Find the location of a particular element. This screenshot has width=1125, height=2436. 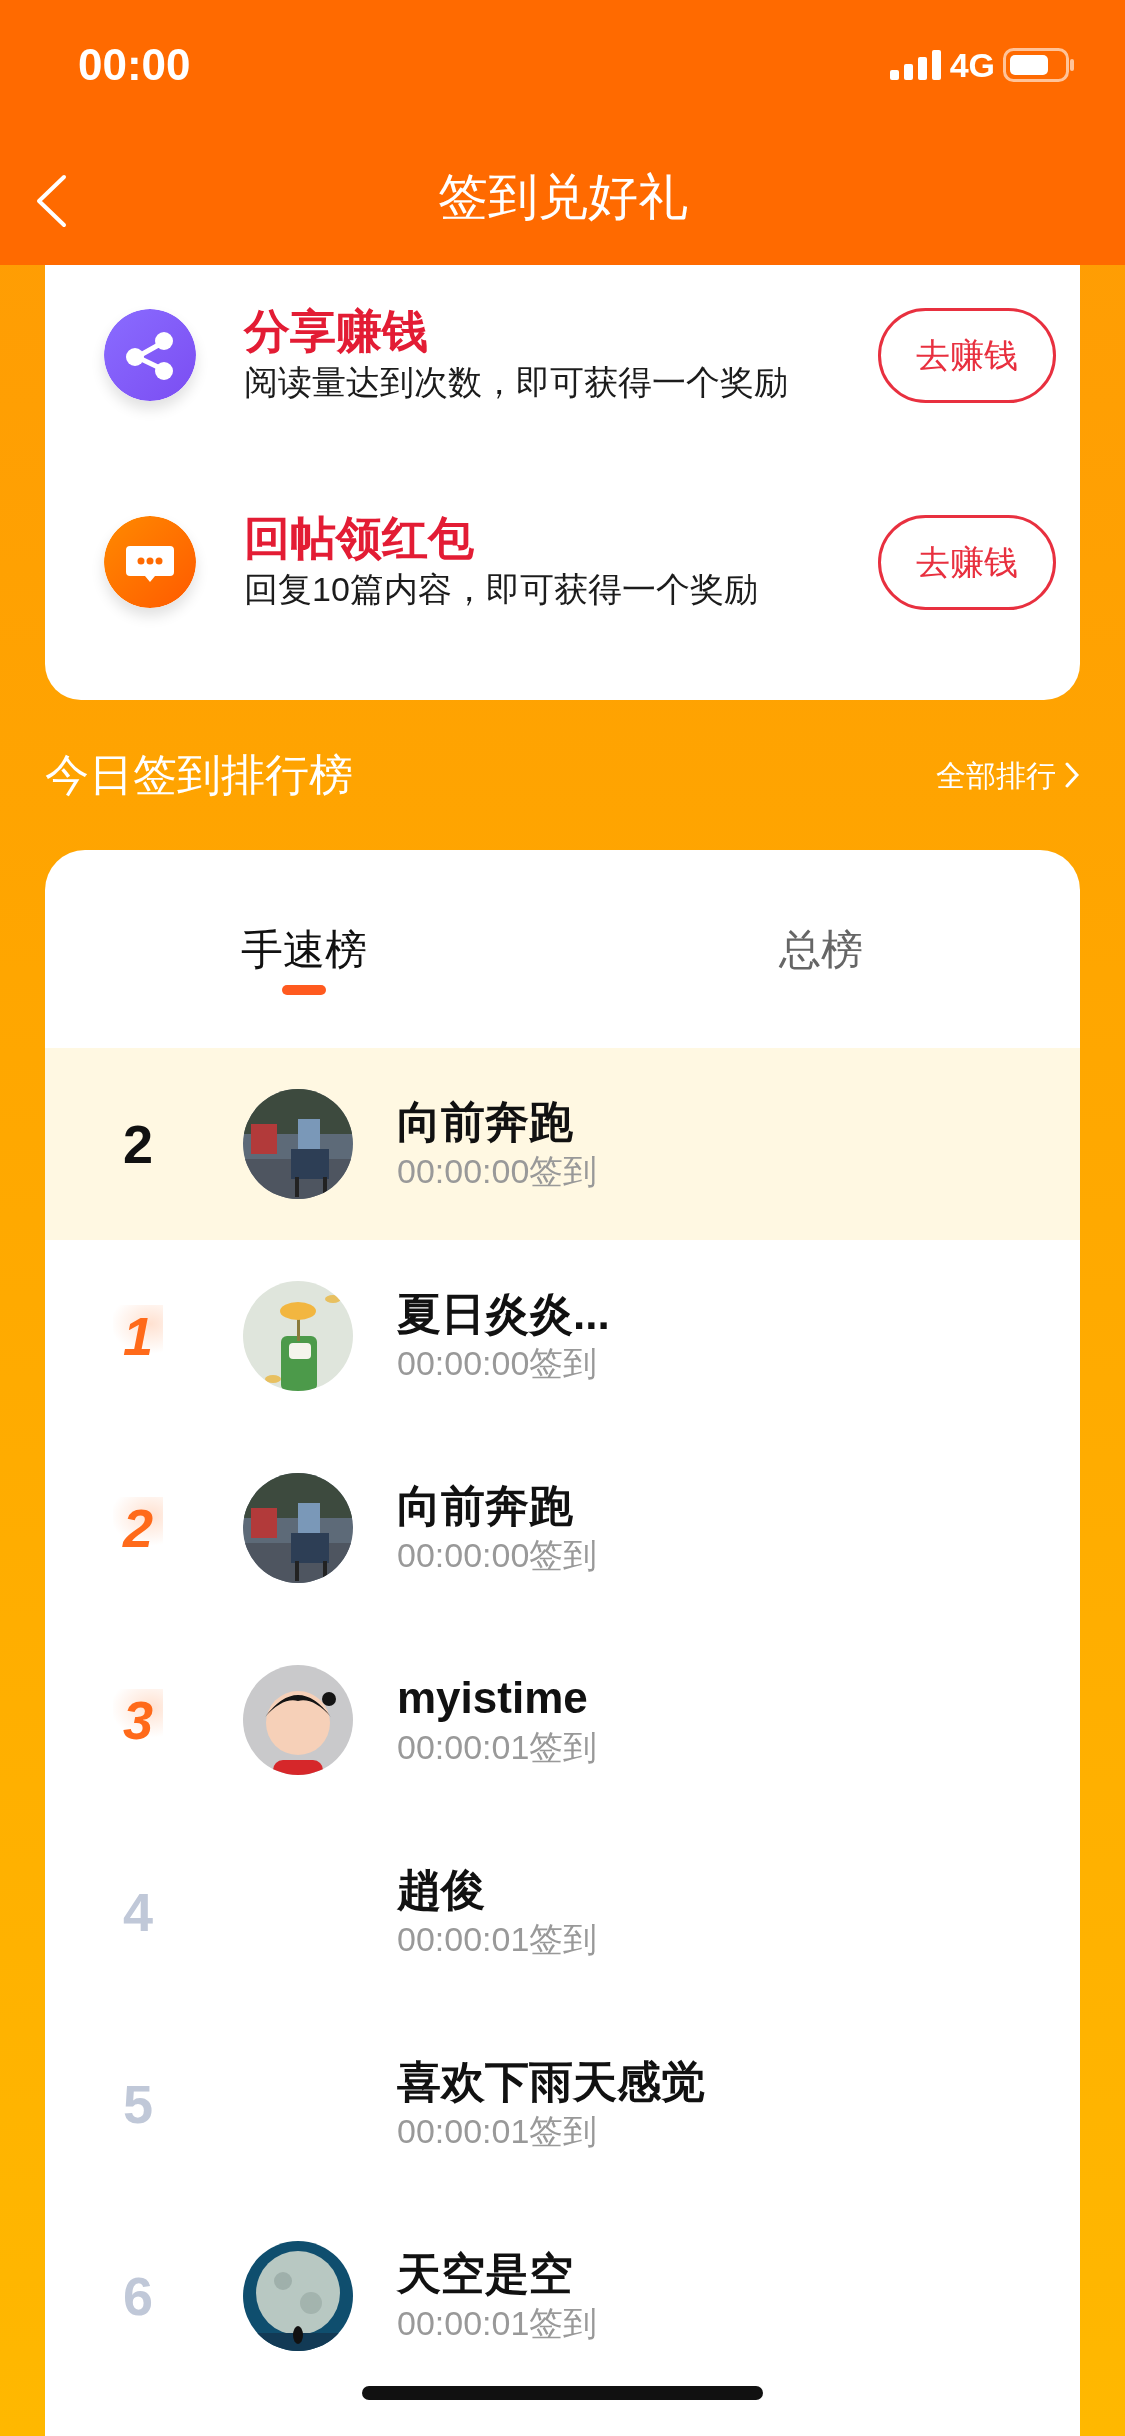

user-name: 趙俊 is located at coordinates (441, 1890).